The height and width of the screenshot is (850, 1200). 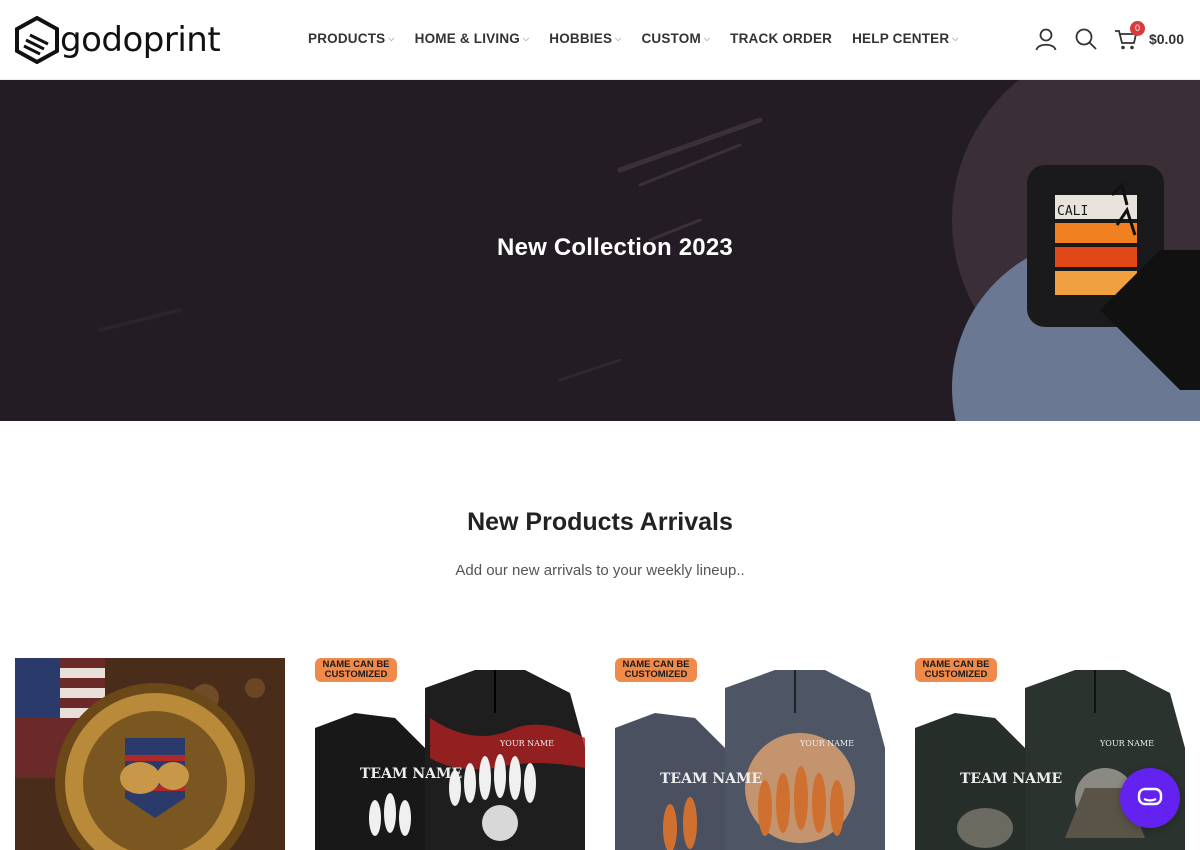 What do you see at coordinates (140, 40) in the screenshot?
I see `logo-text: godoprint` at bounding box center [140, 40].